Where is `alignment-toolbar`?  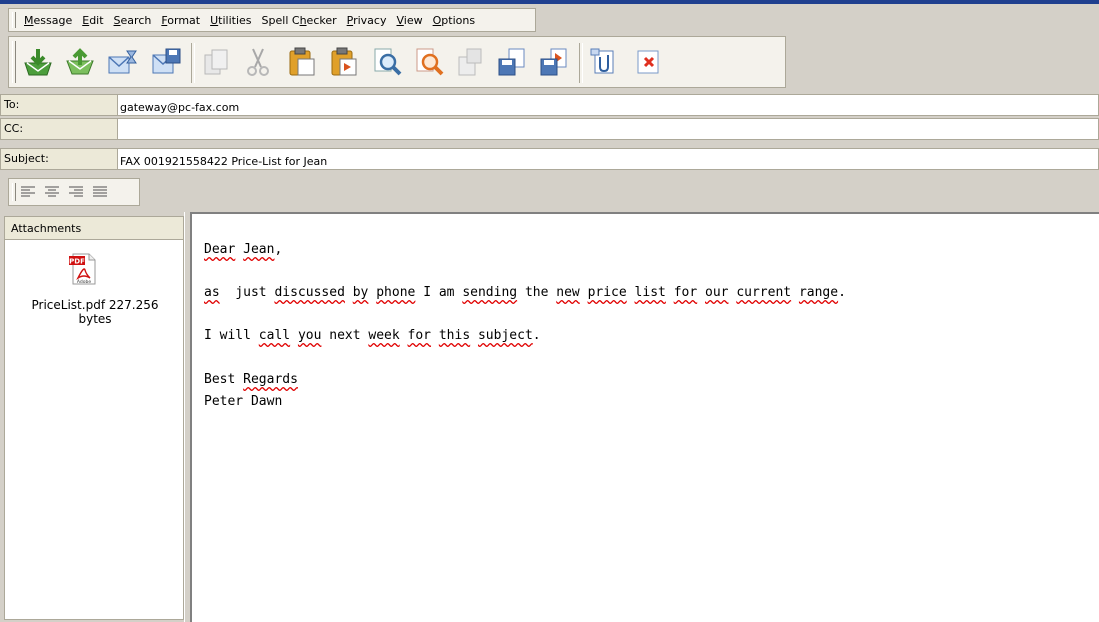
alignment-toolbar is located at coordinates (74, 192).